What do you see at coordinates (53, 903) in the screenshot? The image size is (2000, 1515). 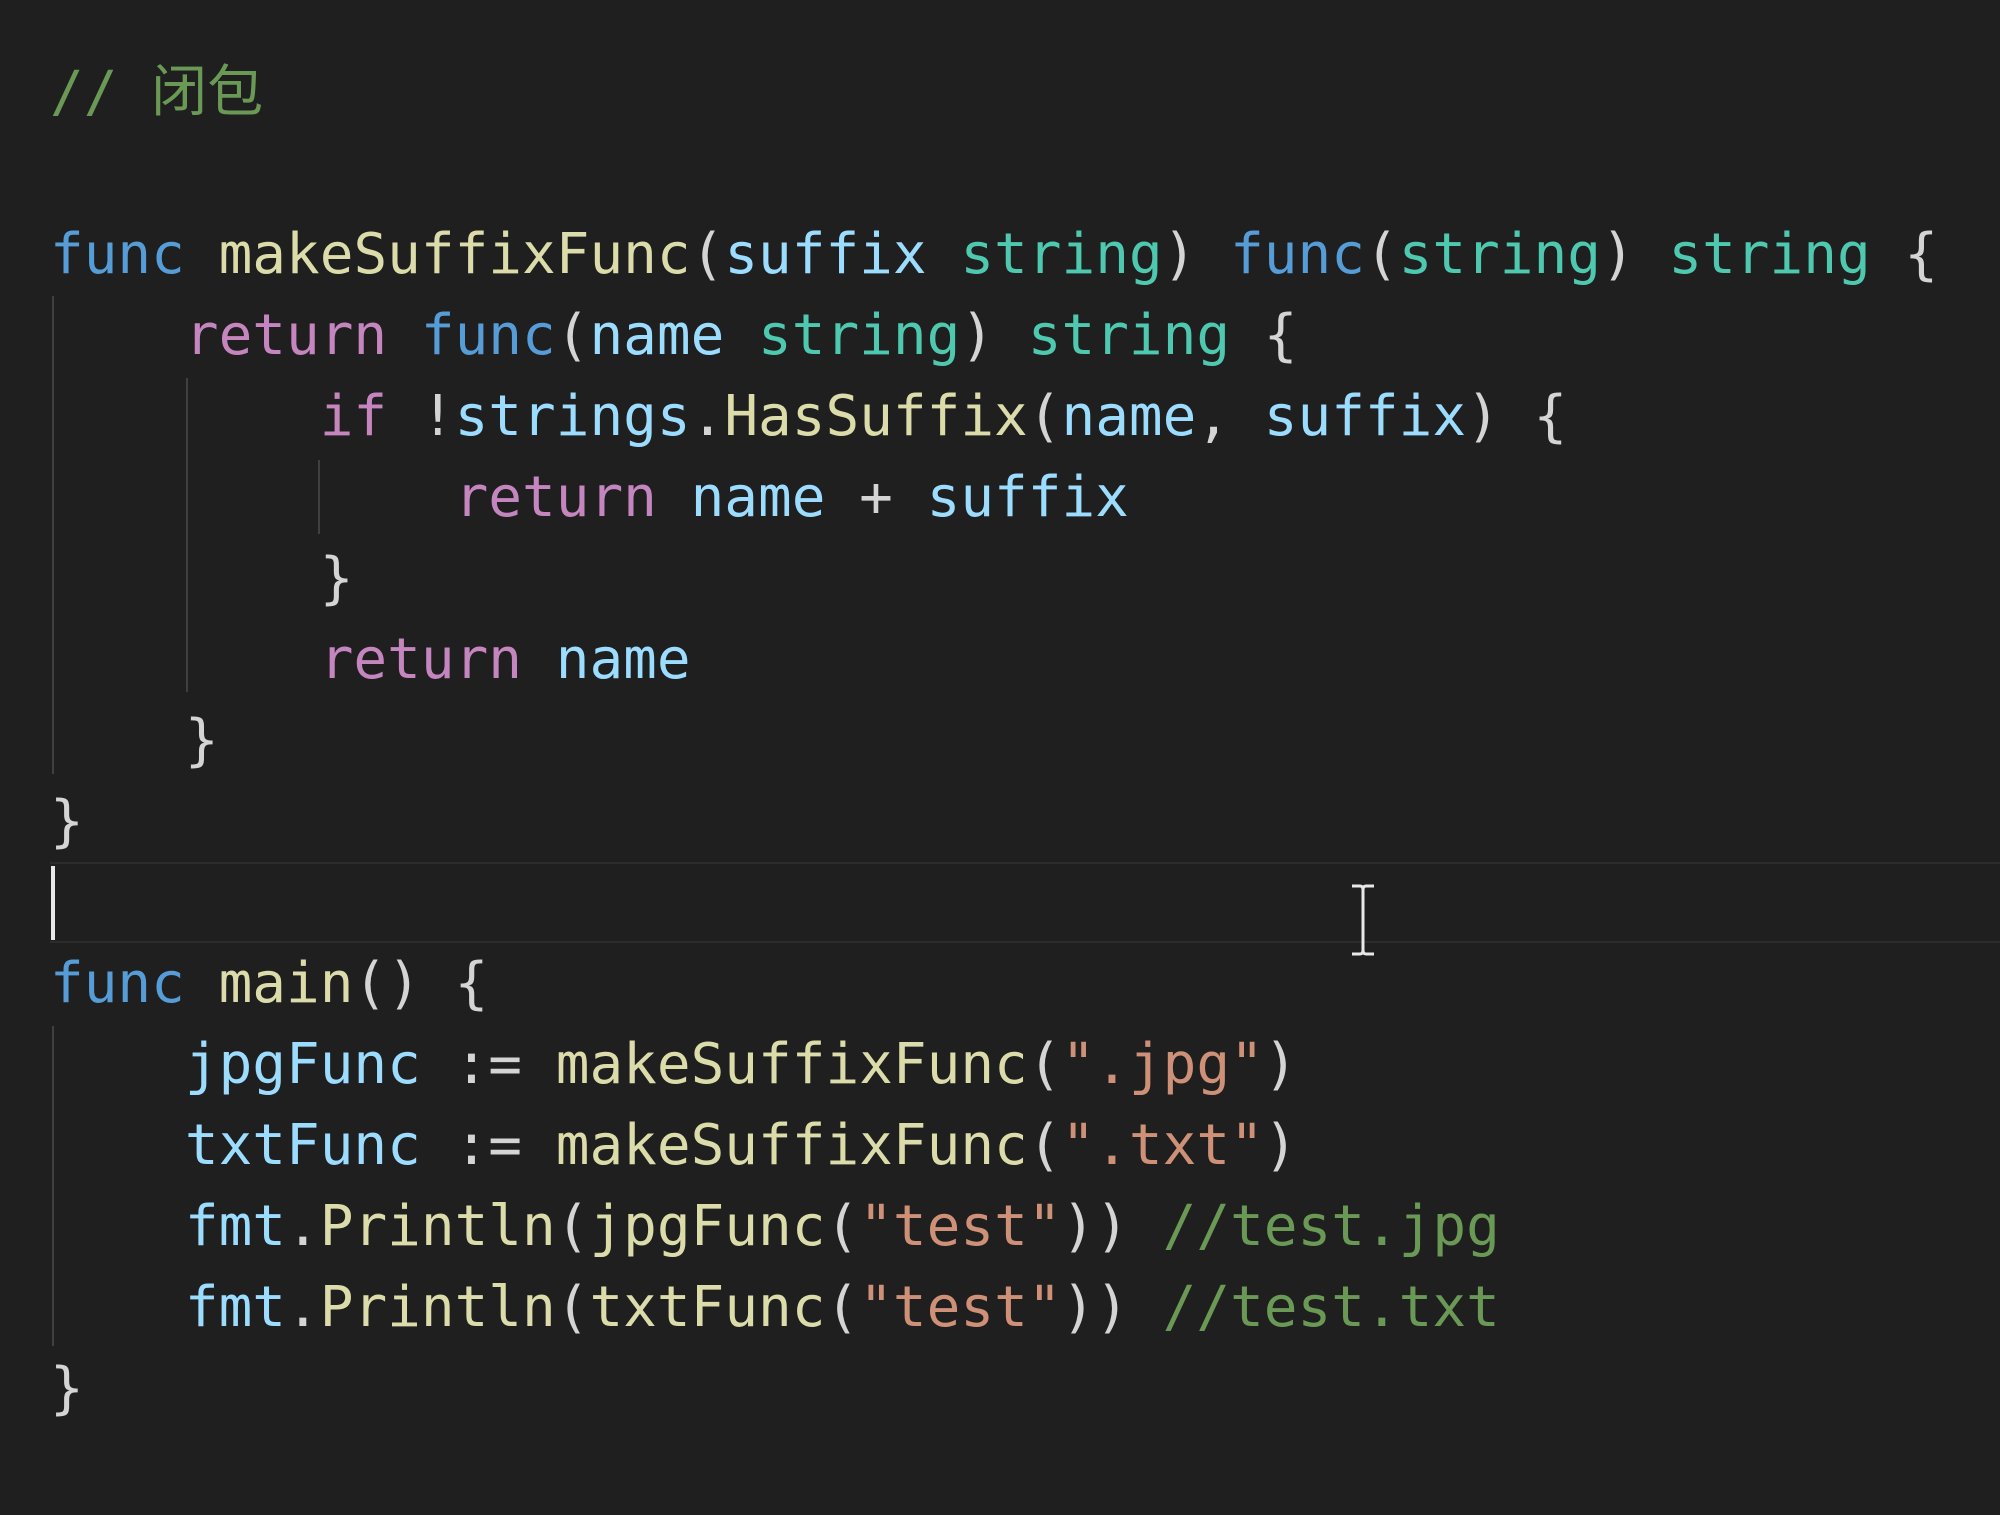 I see `text-caret` at bounding box center [53, 903].